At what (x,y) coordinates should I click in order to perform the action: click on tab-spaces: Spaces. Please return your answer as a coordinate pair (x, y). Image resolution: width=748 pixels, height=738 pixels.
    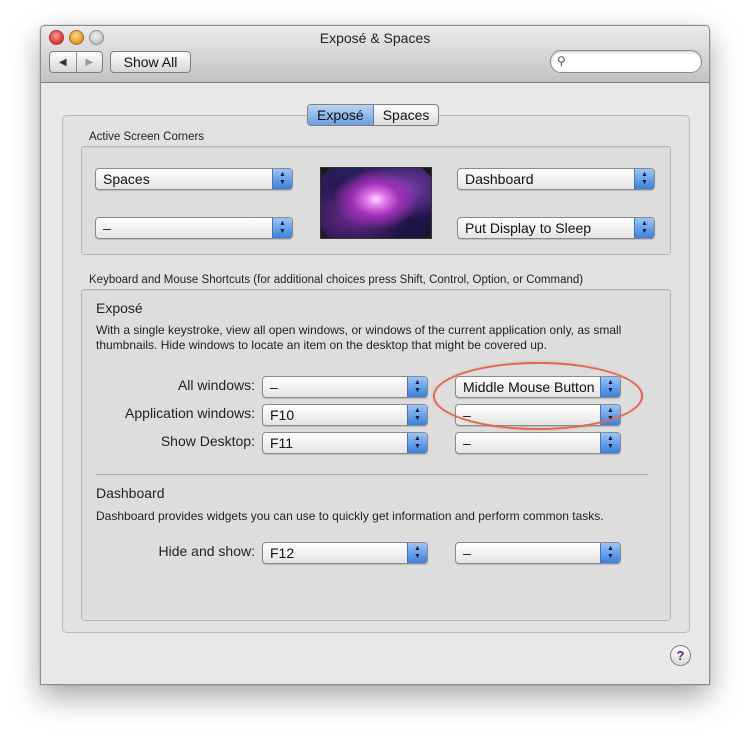
    Looking at the image, I should click on (406, 115).